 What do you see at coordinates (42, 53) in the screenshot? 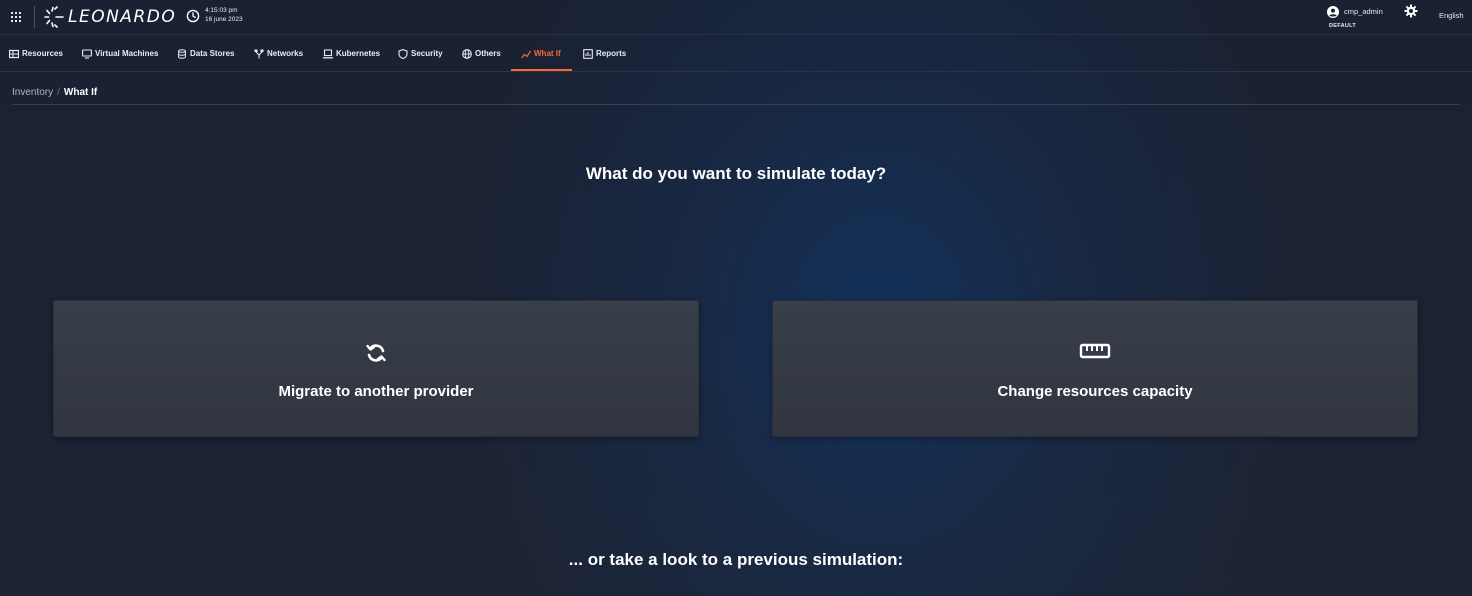
I see `nav-item-label: Resources` at bounding box center [42, 53].